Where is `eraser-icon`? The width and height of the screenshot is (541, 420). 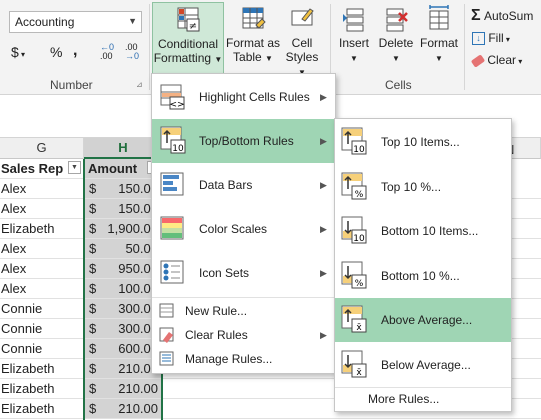
eraser-icon is located at coordinates (478, 61).